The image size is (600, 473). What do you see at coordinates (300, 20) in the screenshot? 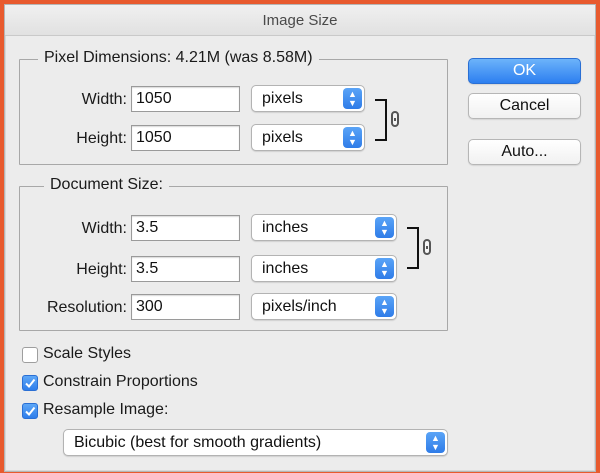
I see `window-title: Image Size` at bounding box center [300, 20].